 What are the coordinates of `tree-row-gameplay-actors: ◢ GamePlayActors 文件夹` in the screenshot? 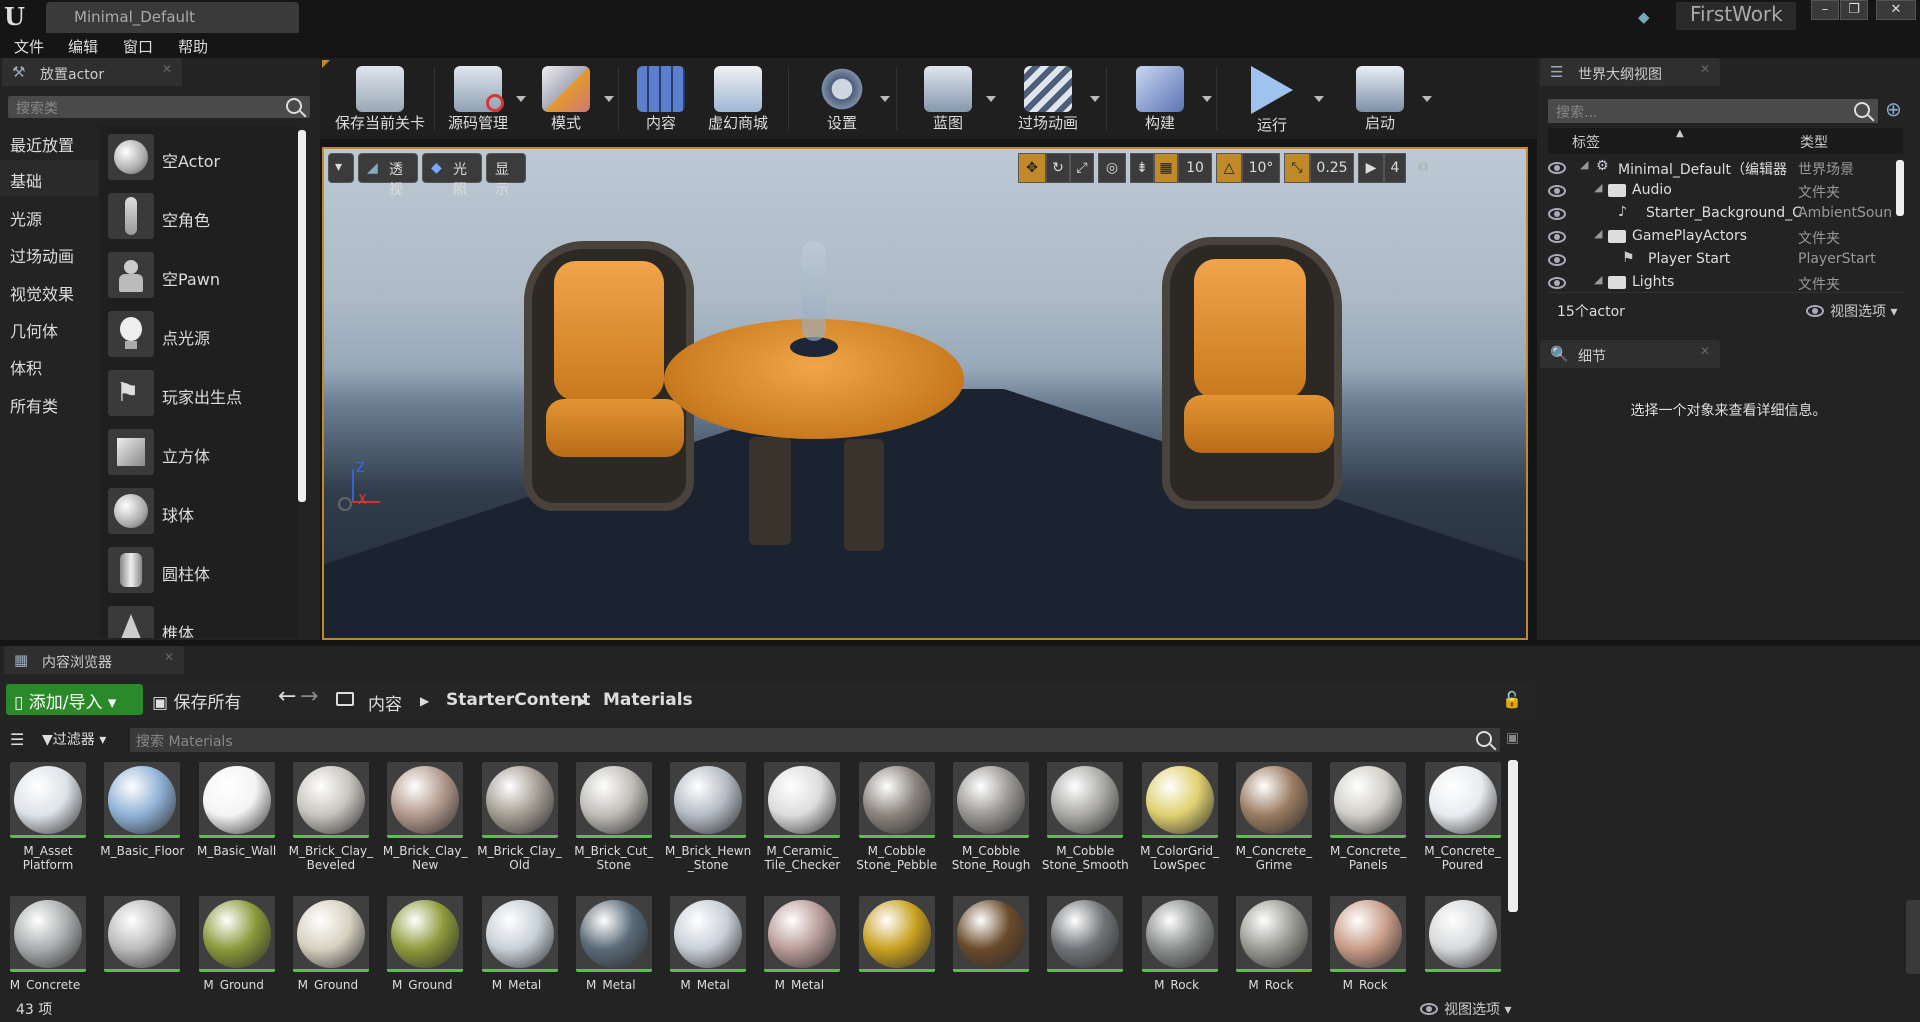 It's located at (1723, 238).